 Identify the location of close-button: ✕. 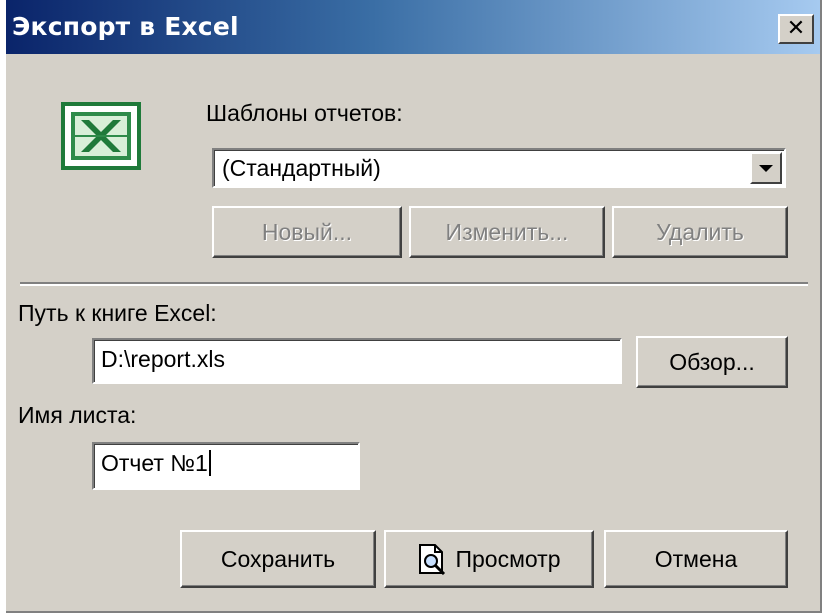
(796, 29).